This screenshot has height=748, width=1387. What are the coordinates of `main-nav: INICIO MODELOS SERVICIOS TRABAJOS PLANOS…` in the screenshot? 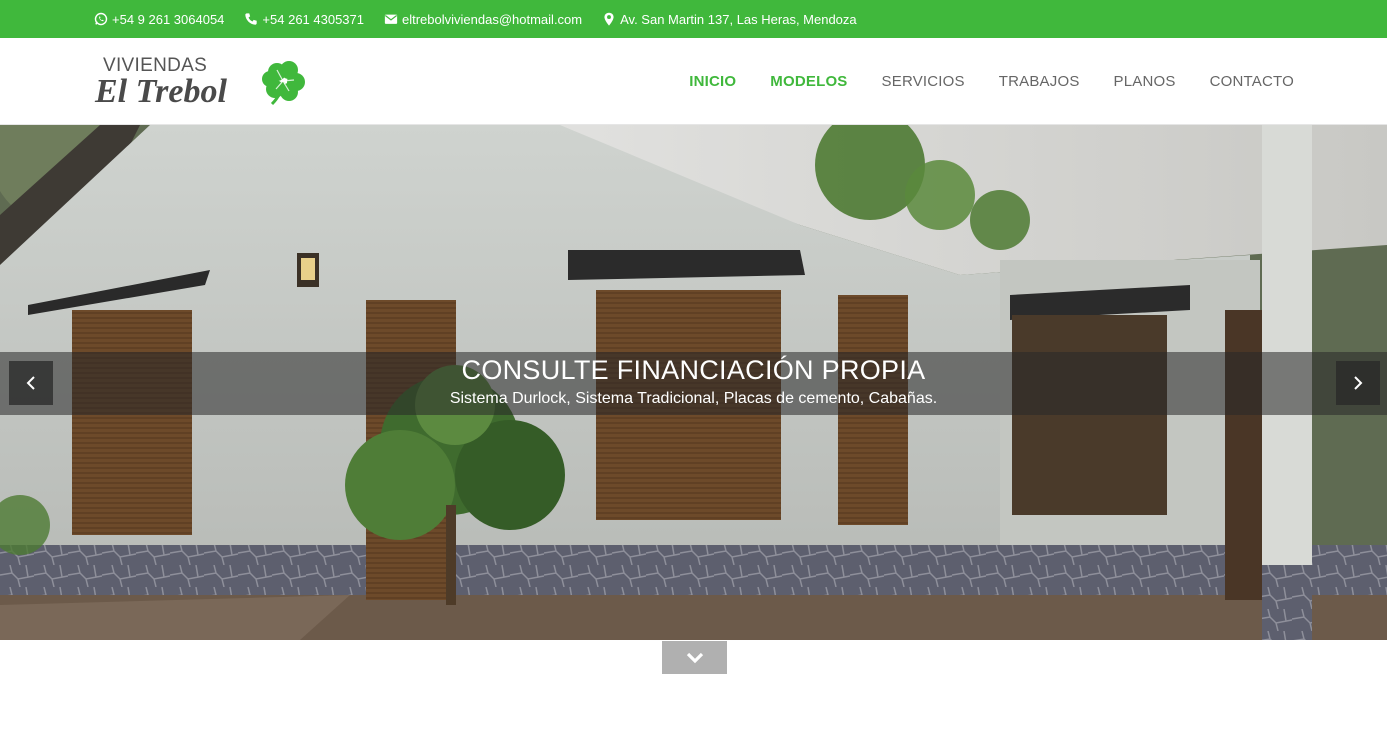 It's located at (974, 81).